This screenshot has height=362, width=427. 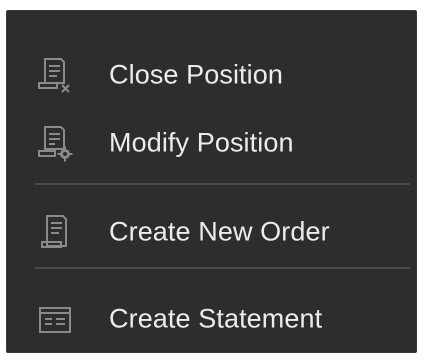 I want to click on menu-item-label: Modify Position, so click(x=201, y=142).